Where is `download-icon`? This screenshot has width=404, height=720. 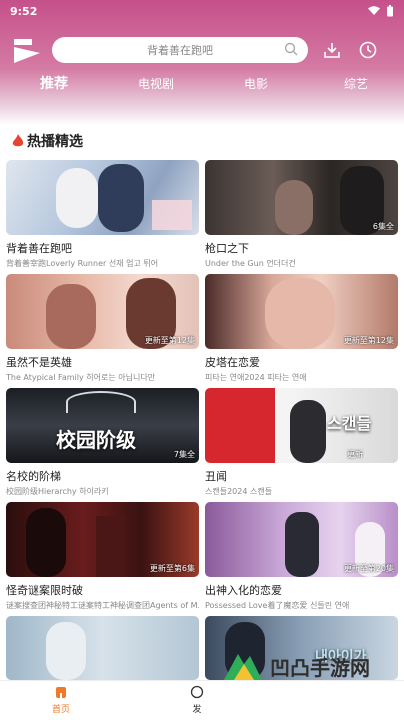 download-icon is located at coordinates (332, 50).